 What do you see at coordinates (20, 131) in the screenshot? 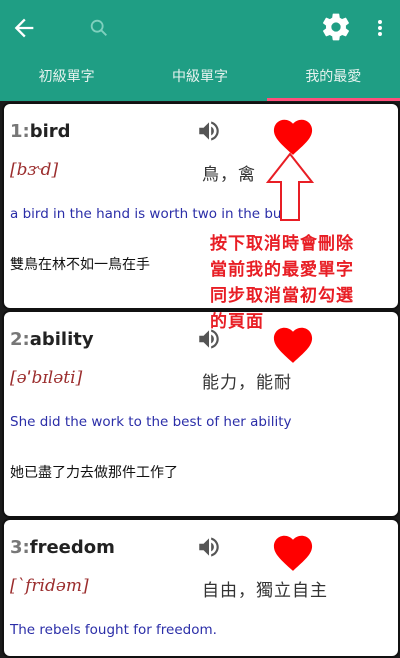
I see `word-index: 1:` at bounding box center [20, 131].